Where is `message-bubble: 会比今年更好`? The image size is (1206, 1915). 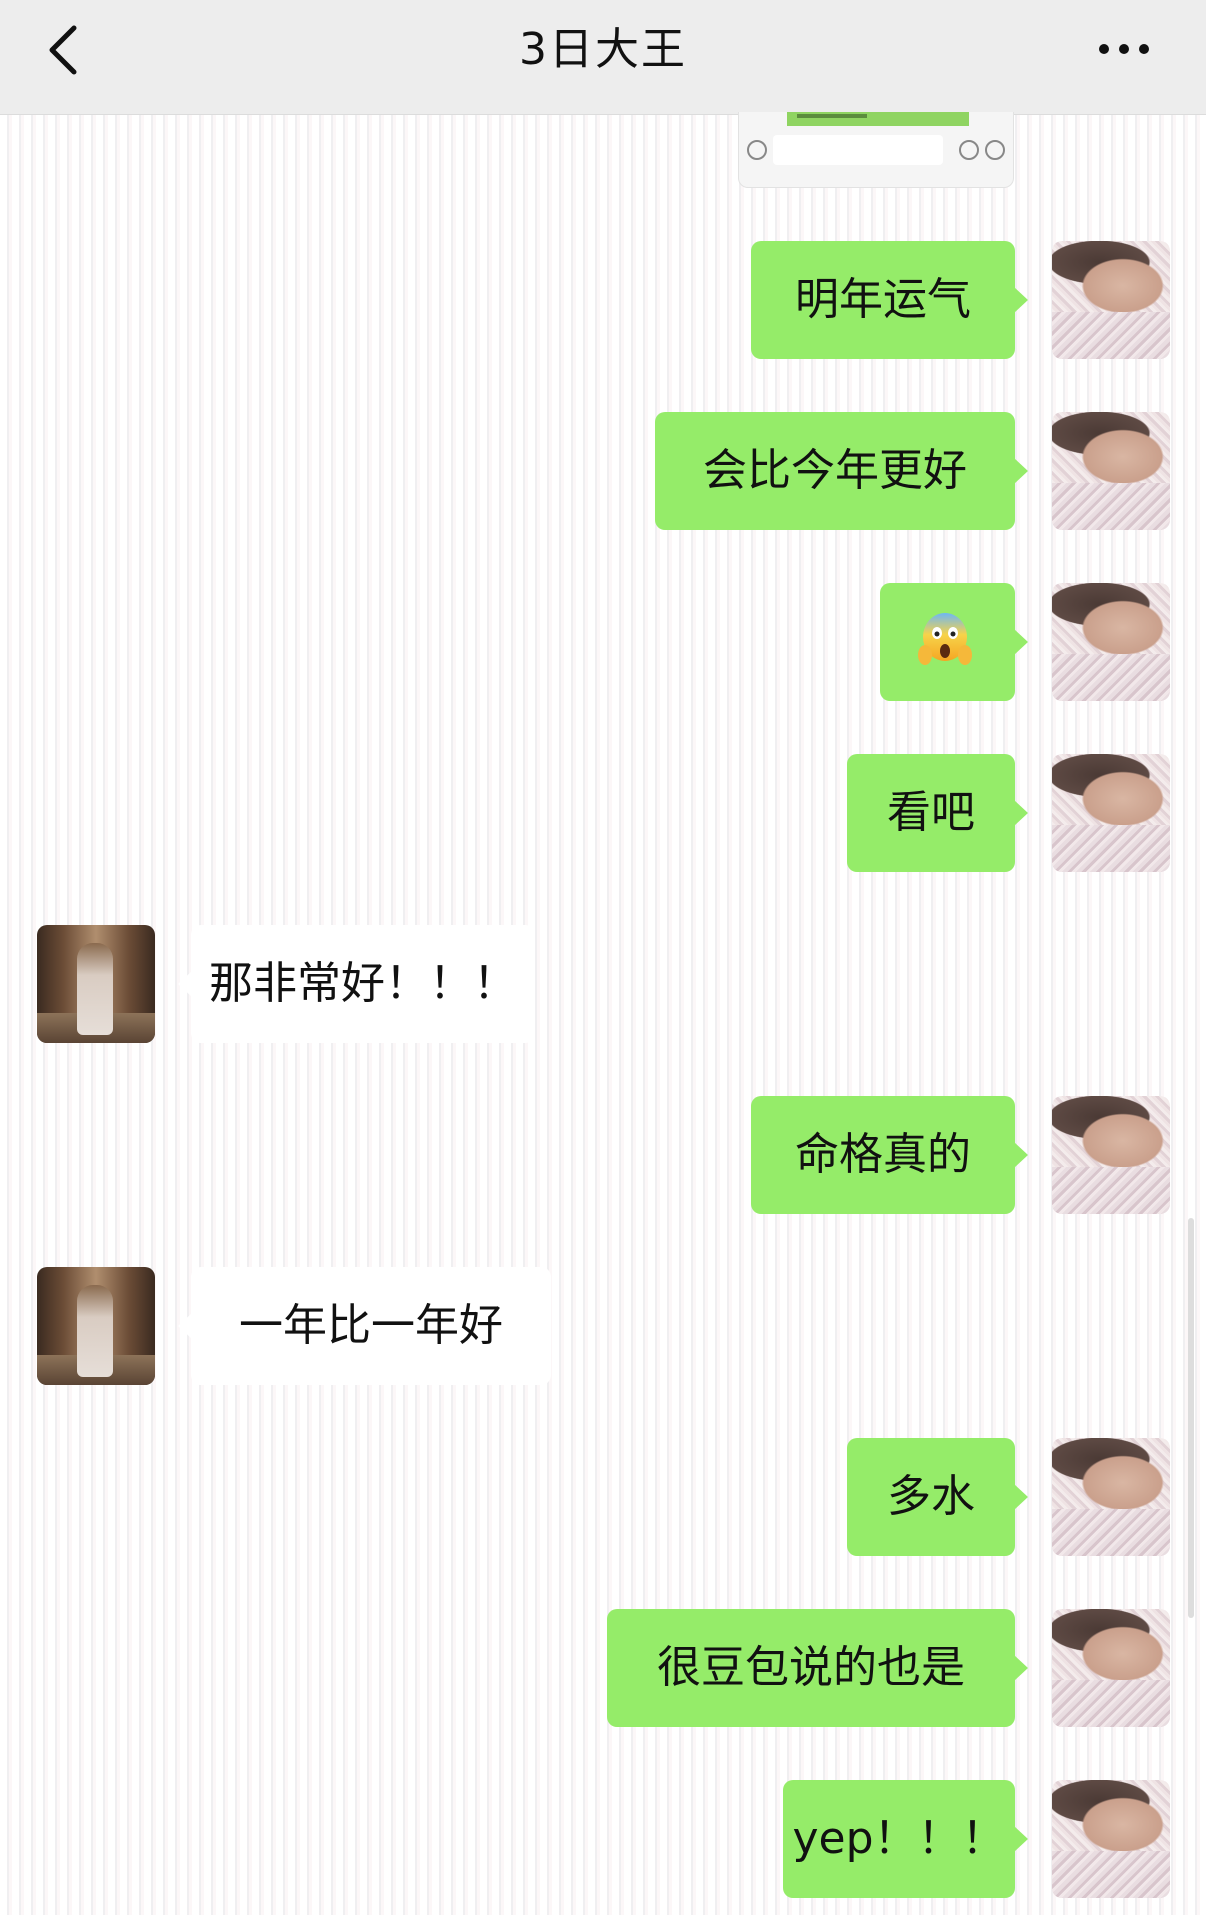 message-bubble: 会比今年更好 is located at coordinates (841, 471).